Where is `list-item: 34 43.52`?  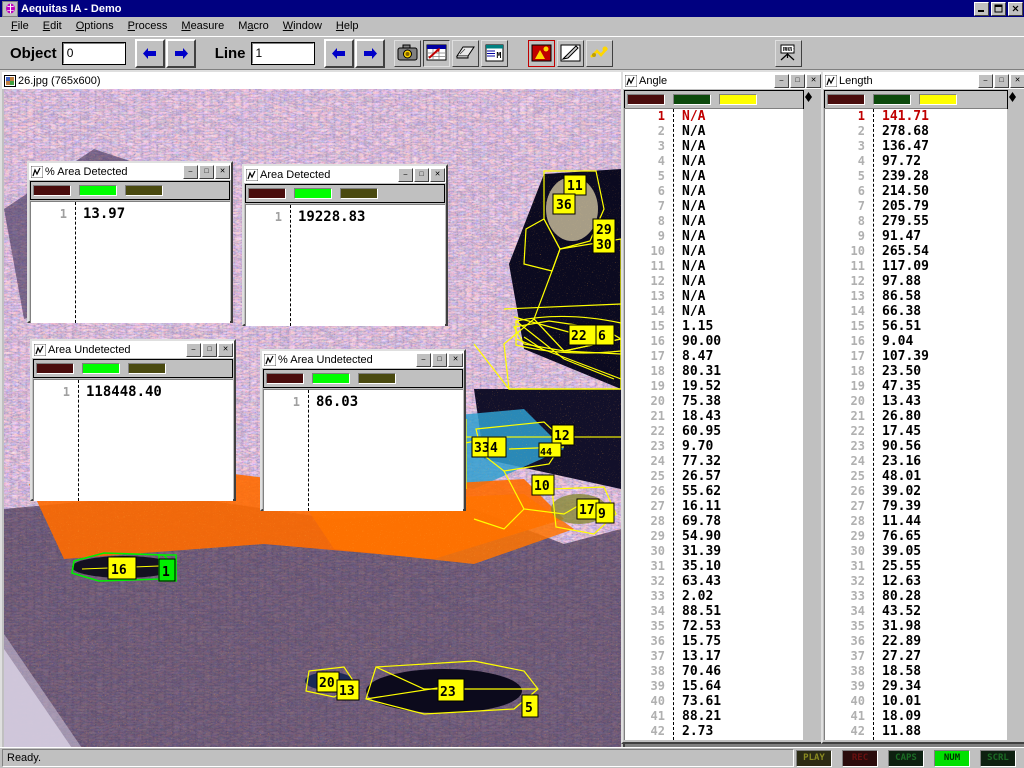
list-item: 34 43.52 is located at coordinates (916, 611).